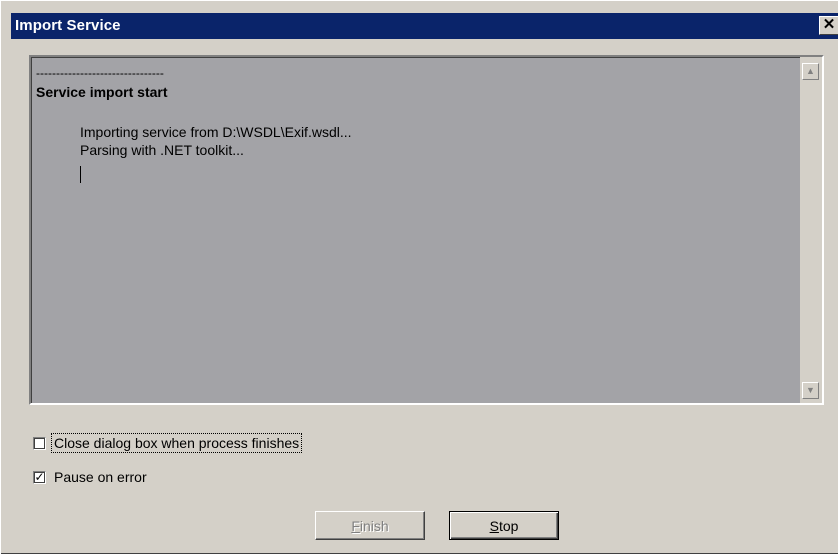 The width and height of the screenshot is (838, 554). I want to click on scroll-up-arrow-icon: ▲, so click(810, 71).